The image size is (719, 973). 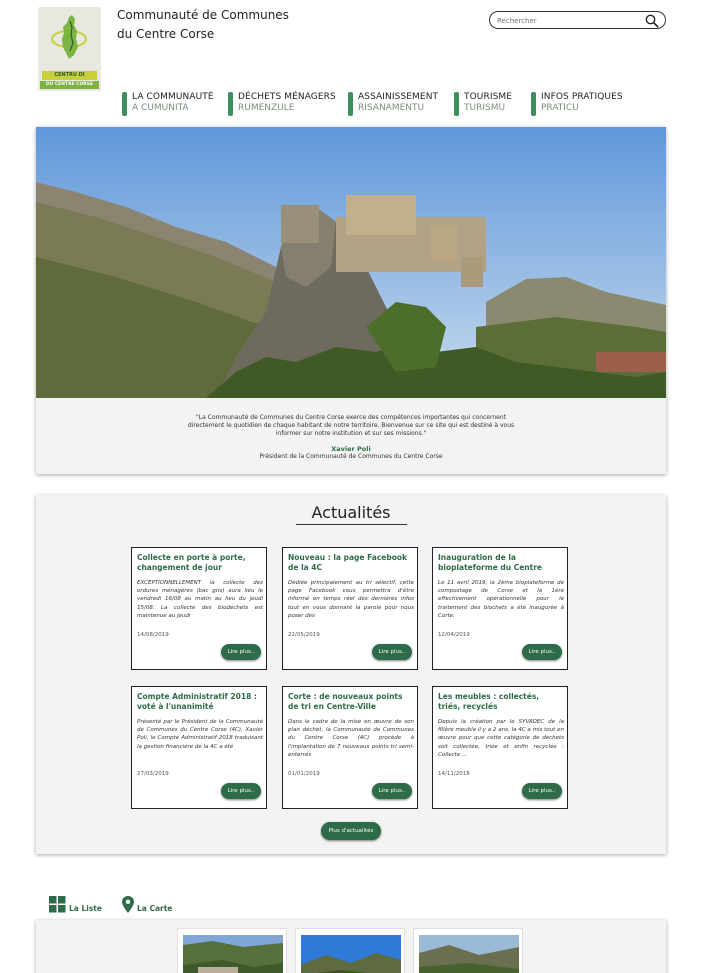 I want to click on list-view-label: La Liste, so click(x=85, y=908).